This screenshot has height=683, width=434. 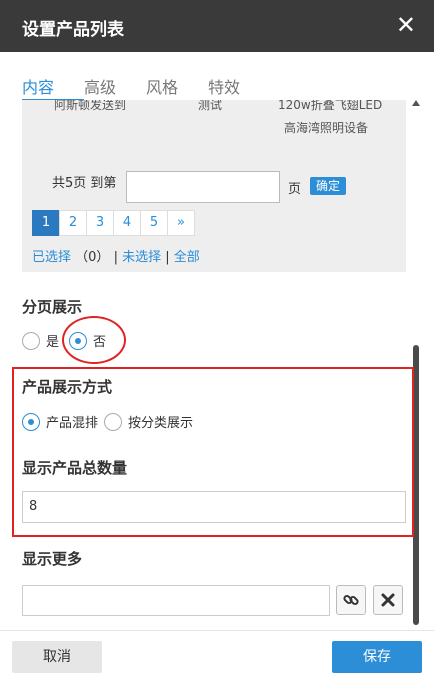 I want to click on total-pages-text: 共5页, so click(x=69, y=183).